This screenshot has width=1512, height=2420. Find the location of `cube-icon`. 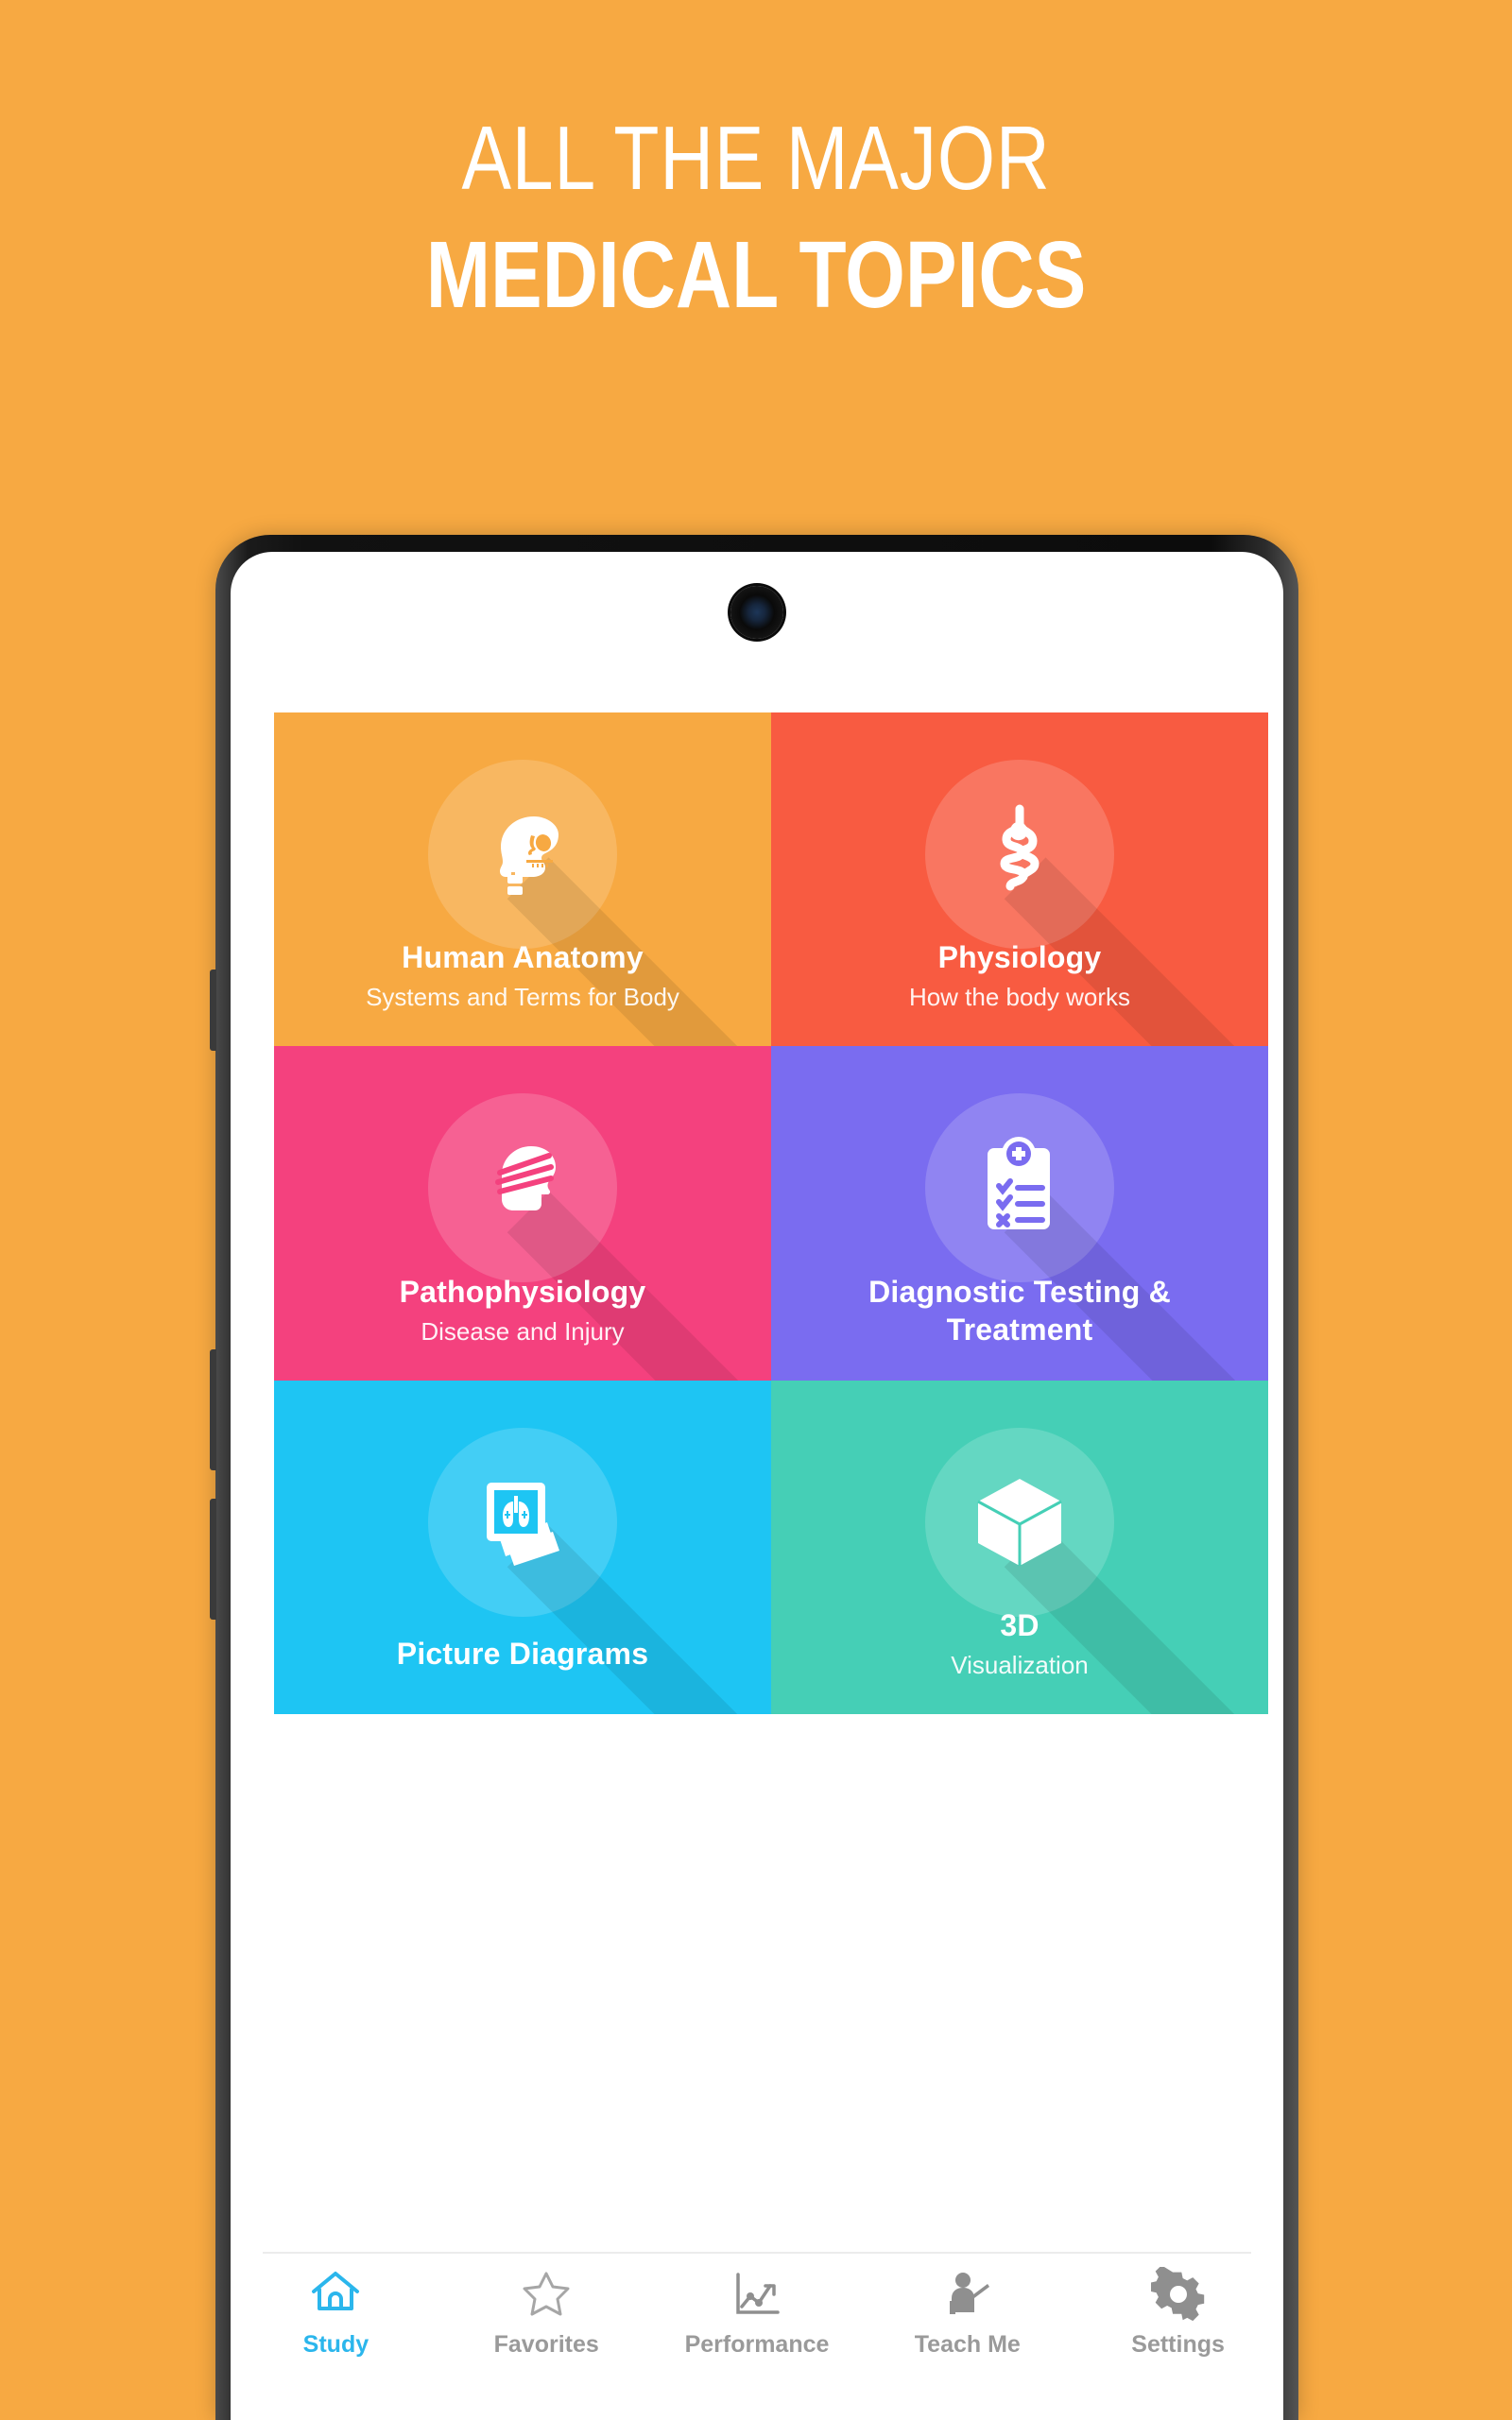

cube-icon is located at coordinates (1019, 1522).